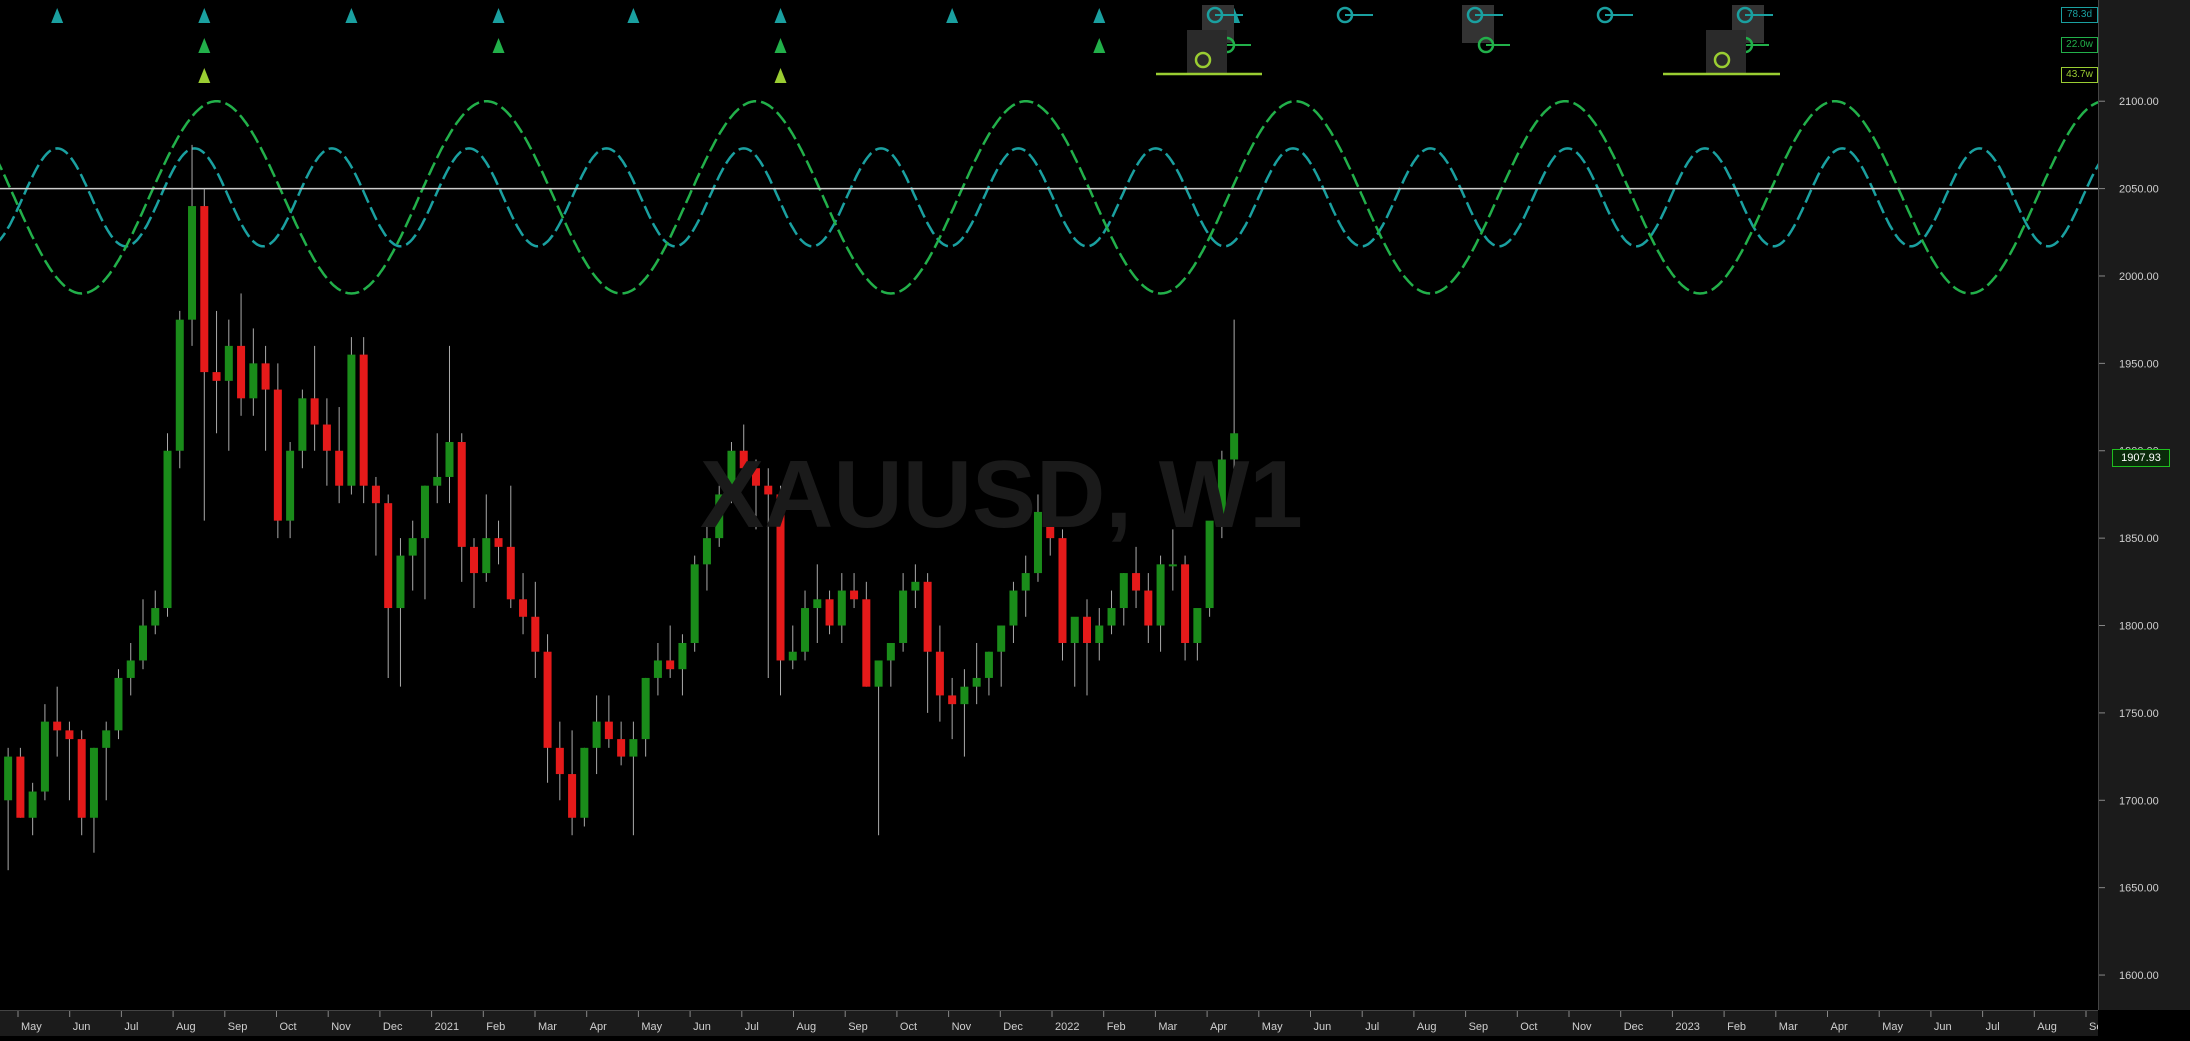 The image size is (2190, 1041). Describe the element at coordinates (2139, 714) in the screenshot. I see `price-tick-label: 1750.00` at that location.